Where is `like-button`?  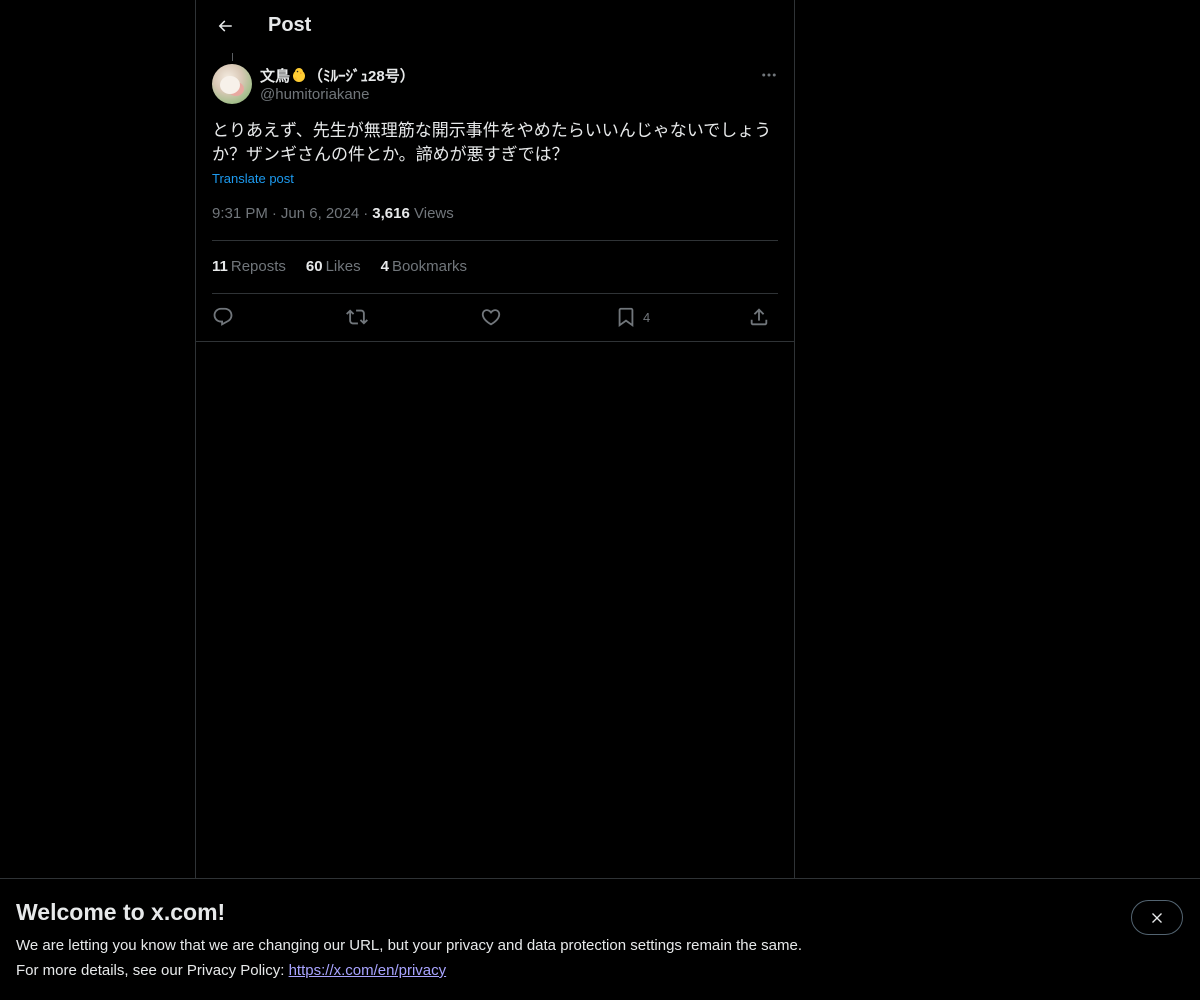 like-button is located at coordinates (491, 317).